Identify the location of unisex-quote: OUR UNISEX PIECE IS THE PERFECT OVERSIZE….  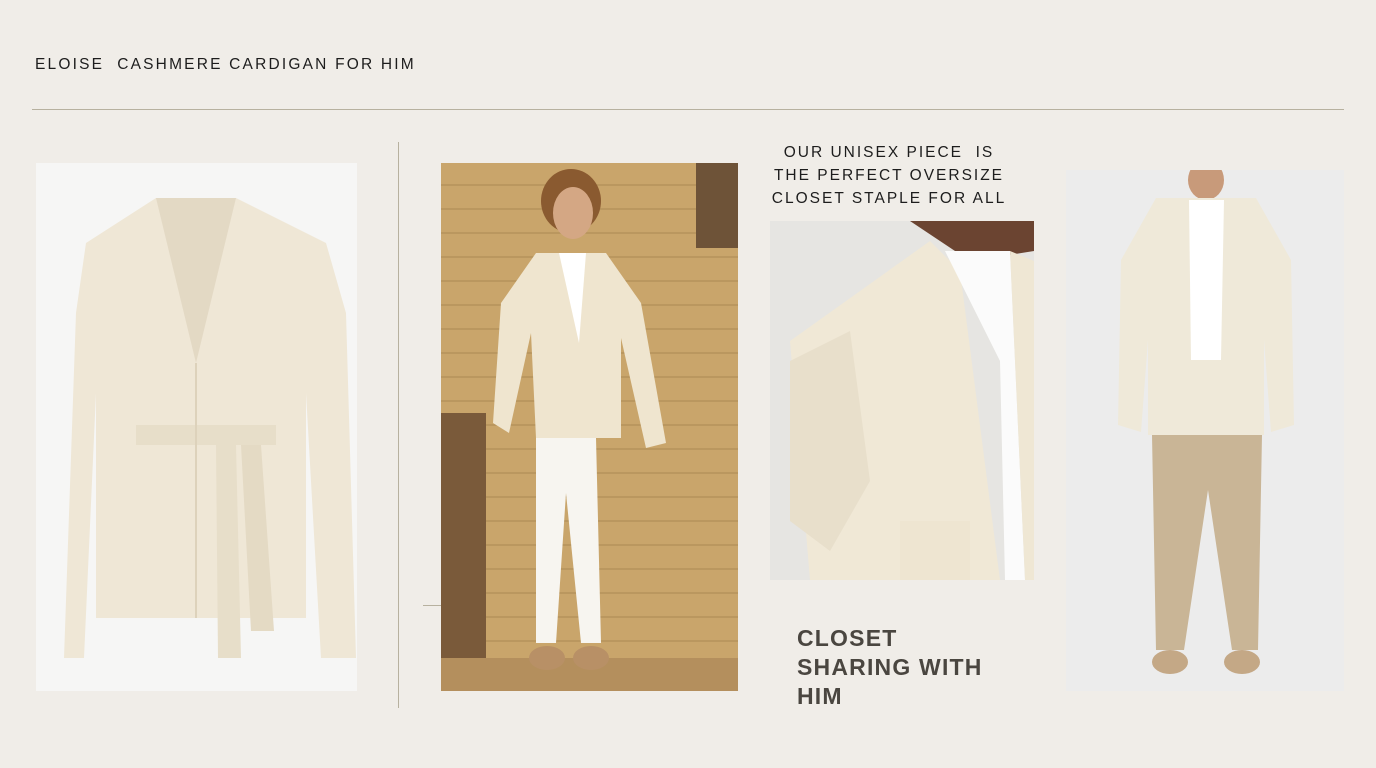
(889, 175).